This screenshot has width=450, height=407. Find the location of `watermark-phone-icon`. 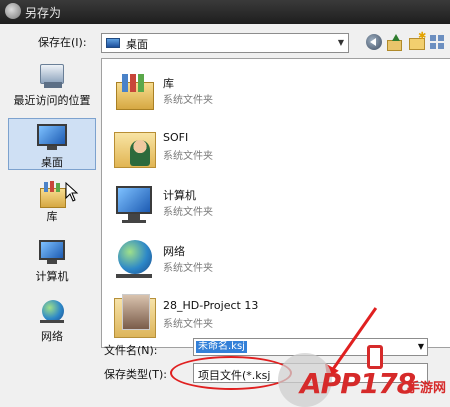

watermark-phone-icon is located at coordinates (375, 357).